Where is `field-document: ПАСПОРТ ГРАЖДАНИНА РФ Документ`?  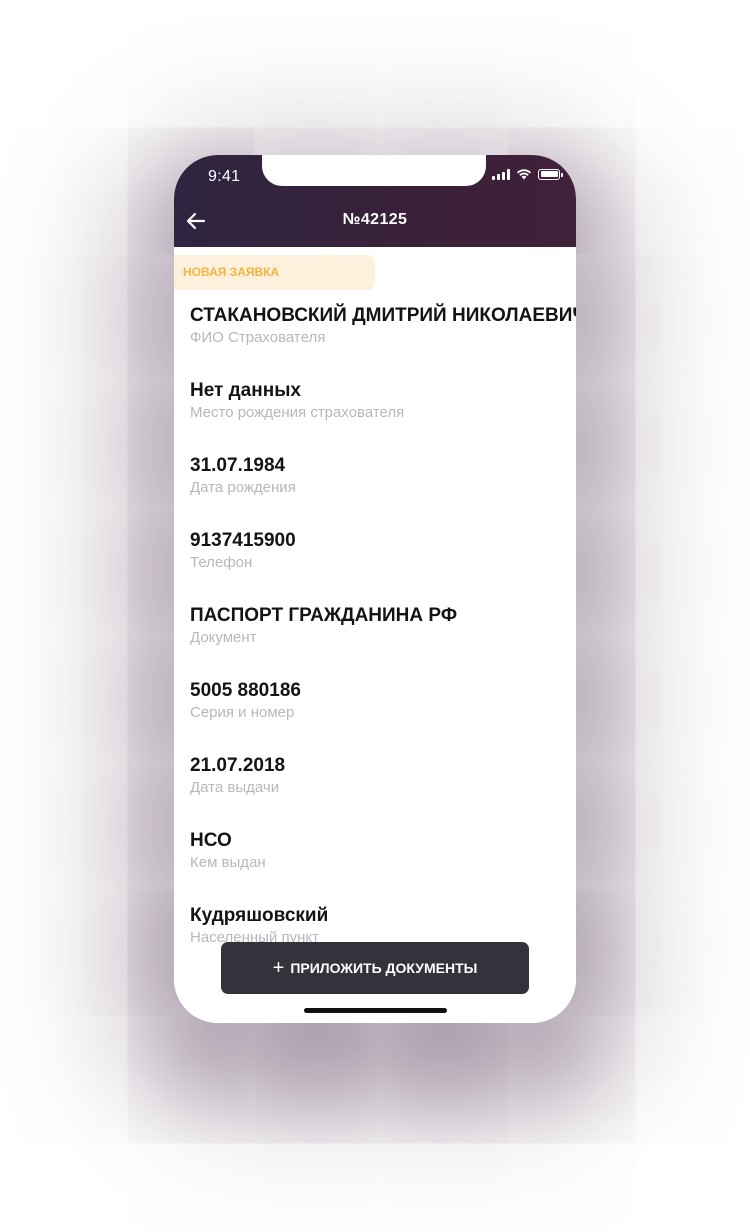
field-document: ПАСПОРТ ГРАЖДАНИНА РФ Документ is located at coordinates (383, 626).